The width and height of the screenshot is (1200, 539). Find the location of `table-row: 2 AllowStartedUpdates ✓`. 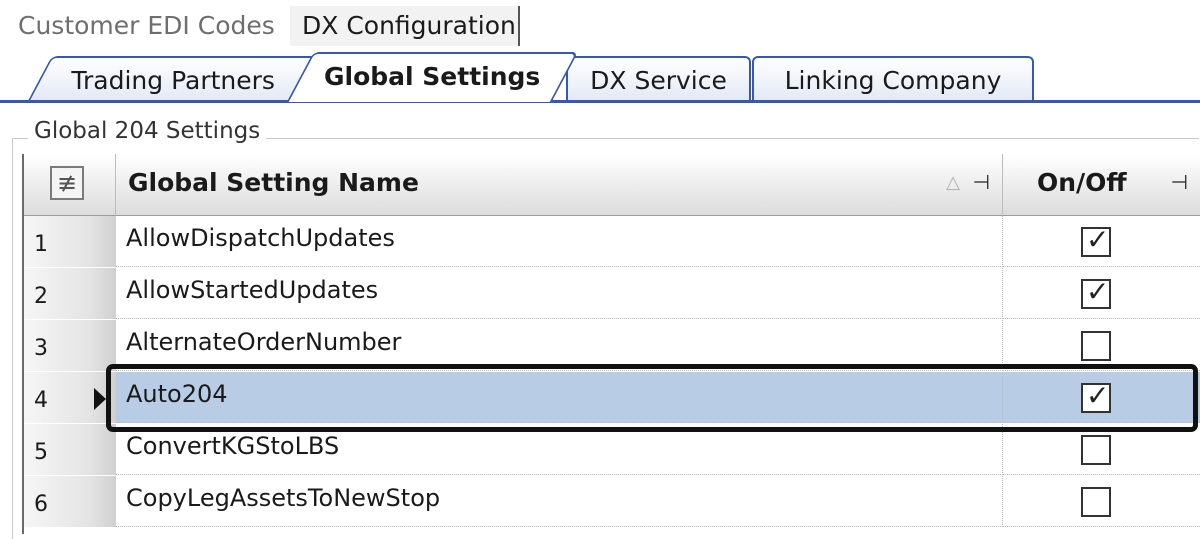

table-row: 2 AllowStartedUpdates ✓ is located at coordinates (612, 294).